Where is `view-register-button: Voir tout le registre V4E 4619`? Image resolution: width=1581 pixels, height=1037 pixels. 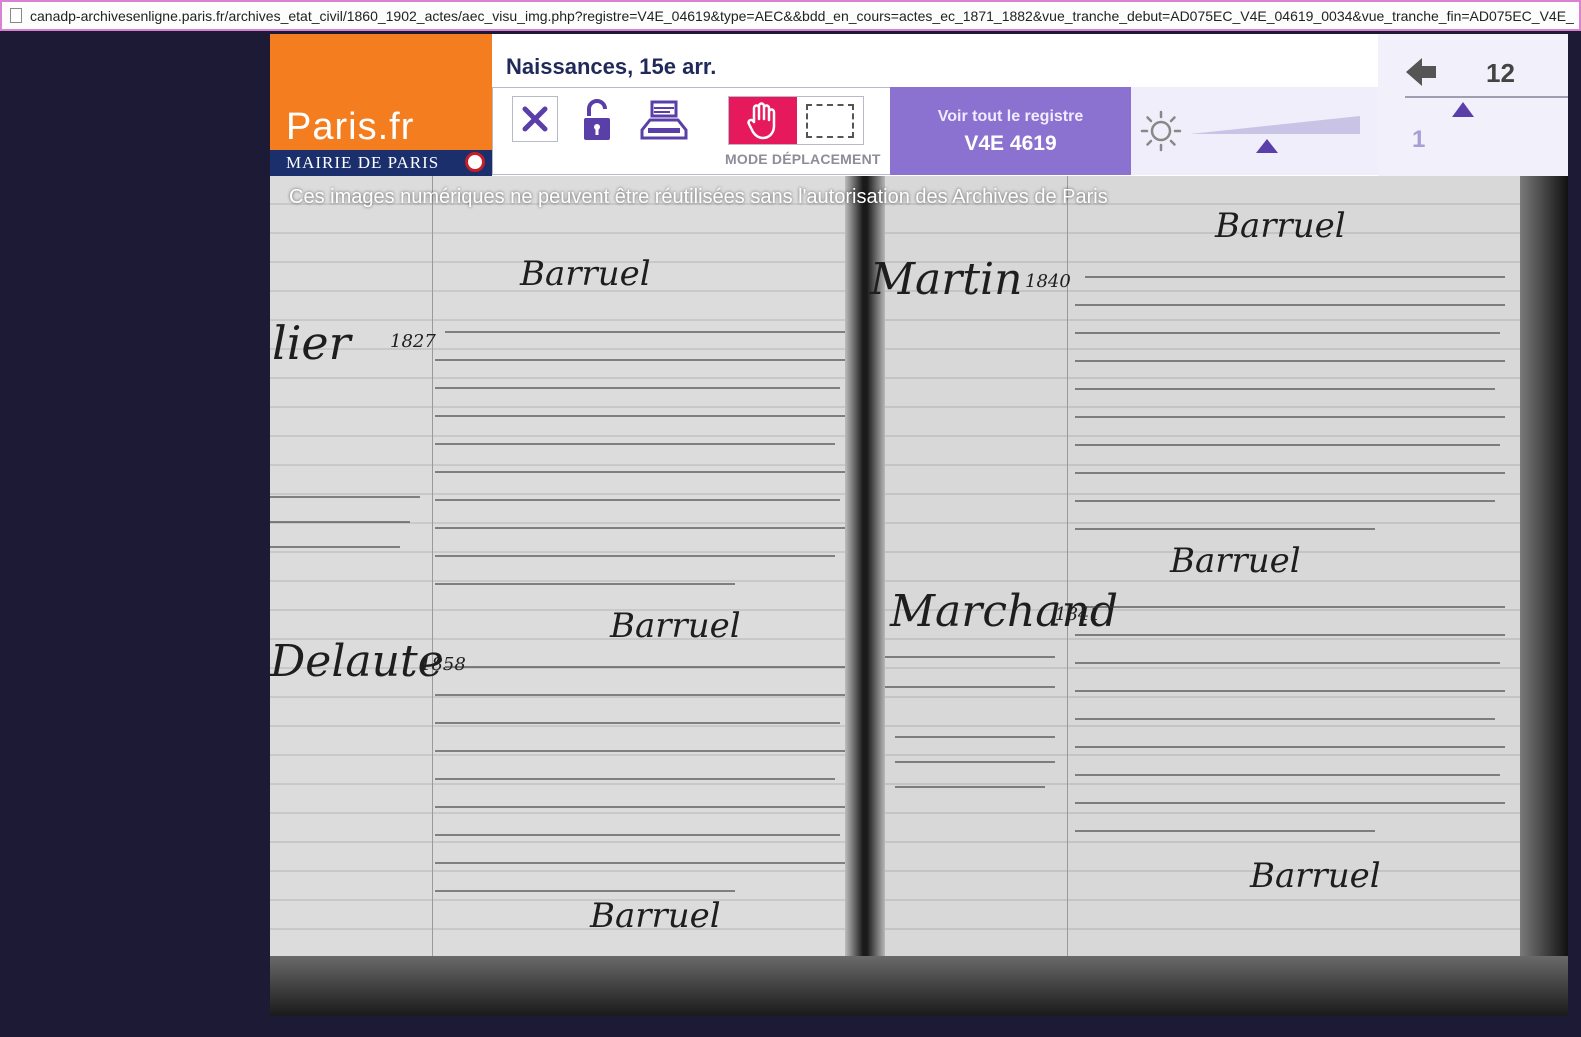
view-register-button: Voir tout le registre V4E 4619 is located at coordinates (1010, 131).